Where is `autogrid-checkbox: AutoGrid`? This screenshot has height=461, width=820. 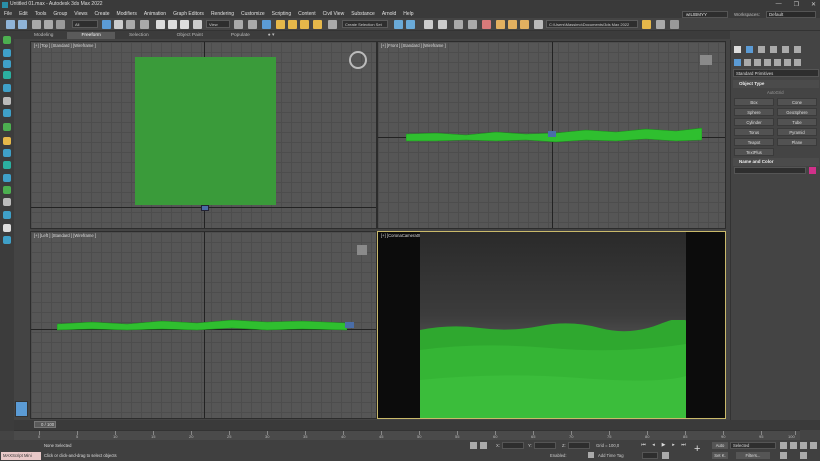 autogrid-checkbox: AutoGrid is located at coordinates (775, 92).